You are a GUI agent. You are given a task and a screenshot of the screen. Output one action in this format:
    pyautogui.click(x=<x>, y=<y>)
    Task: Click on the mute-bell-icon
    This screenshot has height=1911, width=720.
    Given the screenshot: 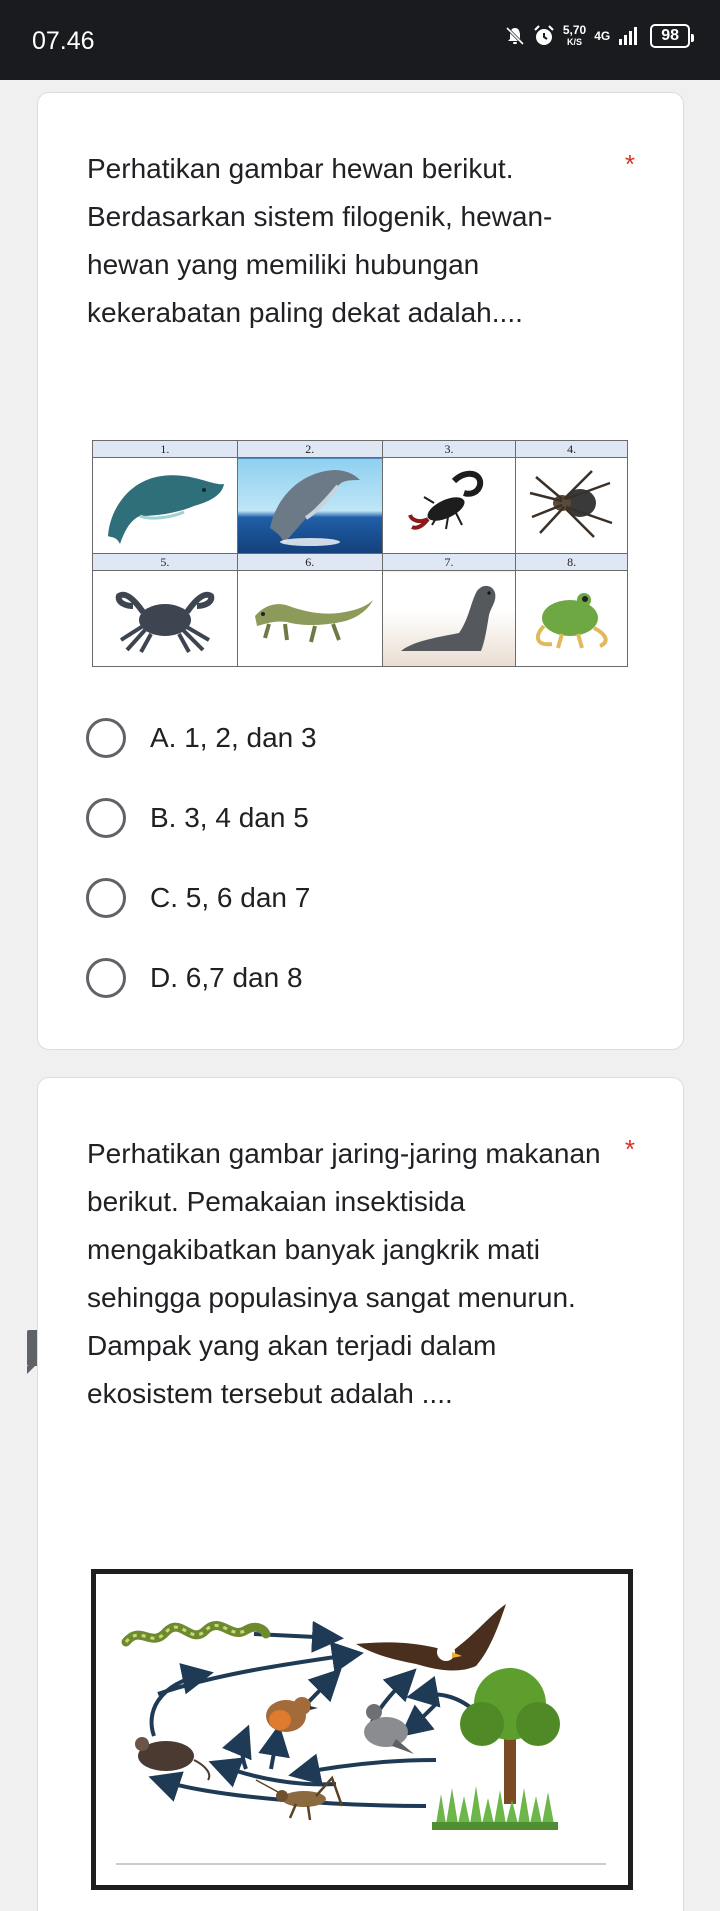 What is the action you would take?
    pyautogui.click(x=514, y=36)
    